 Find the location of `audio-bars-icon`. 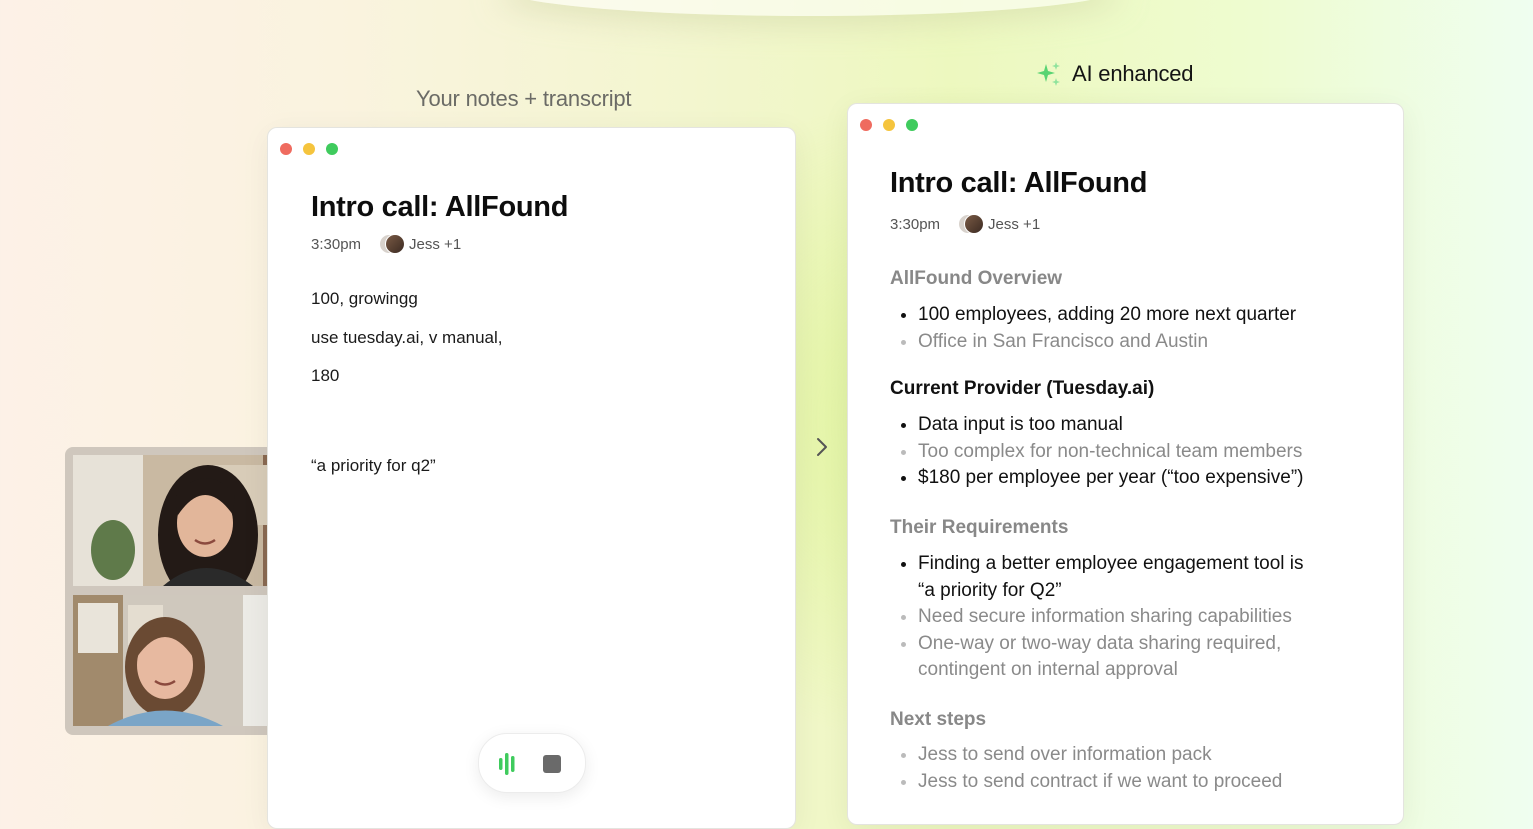

audio-bars-icon is located at coordinates (509, 764).